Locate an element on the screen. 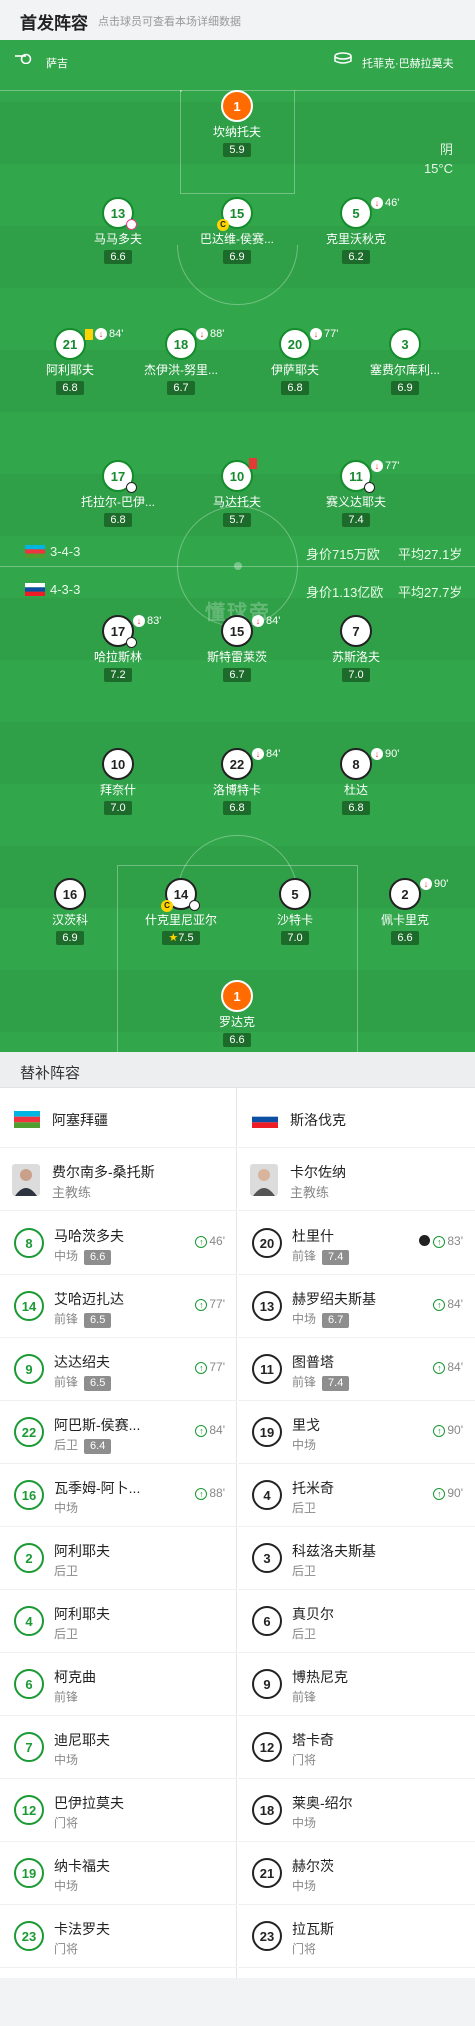 This screenshot has height=2026, width=475. sub-out-time: 77' is located at coordinates (392, 466).